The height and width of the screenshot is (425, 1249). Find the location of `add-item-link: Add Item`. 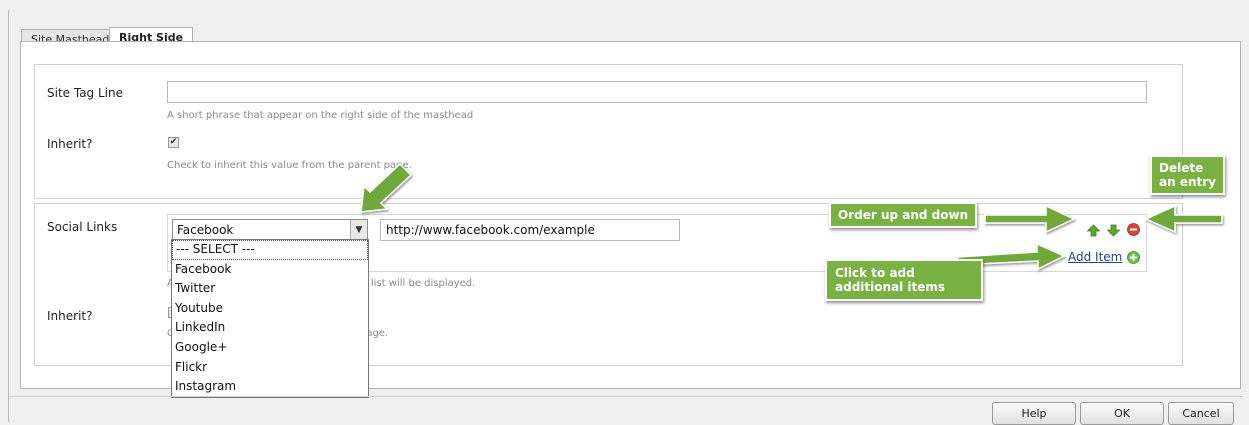

add-item-link: Add Item is located at coordinates (1095, 257).